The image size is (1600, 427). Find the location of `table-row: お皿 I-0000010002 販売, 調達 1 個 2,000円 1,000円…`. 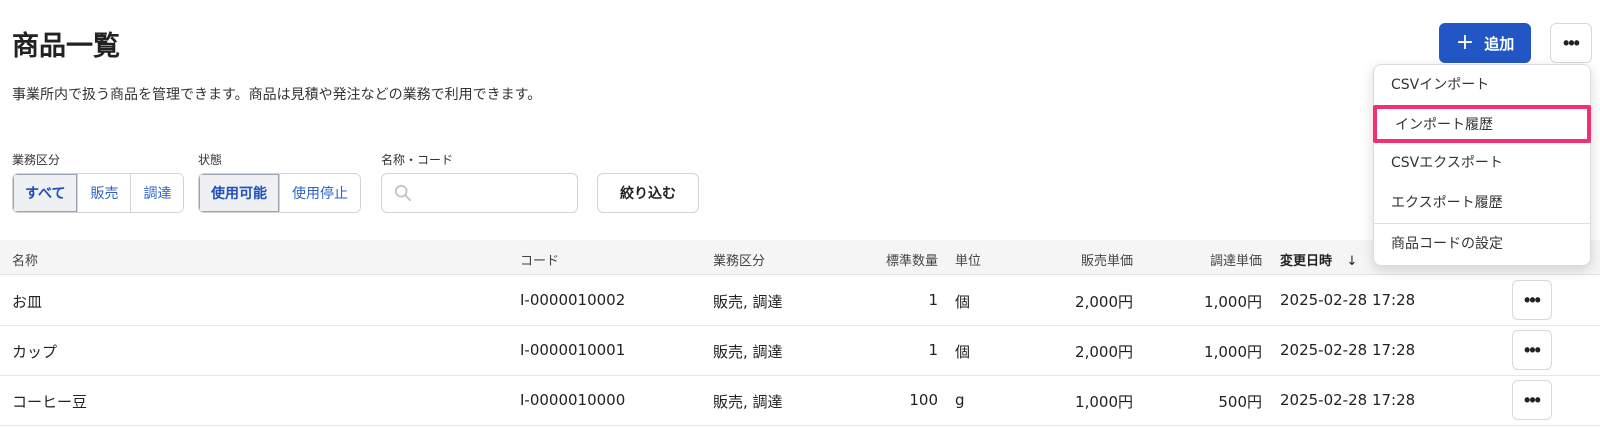

table-row: お皿 I-0000010002 販売, 調達 1 個 2,000円 1,000円… is located at coordinates (800, 301).